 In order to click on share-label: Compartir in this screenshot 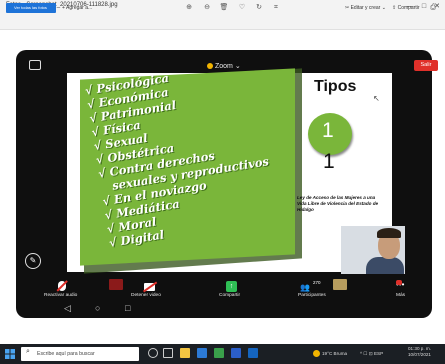, I will do `click(408, 8)`.